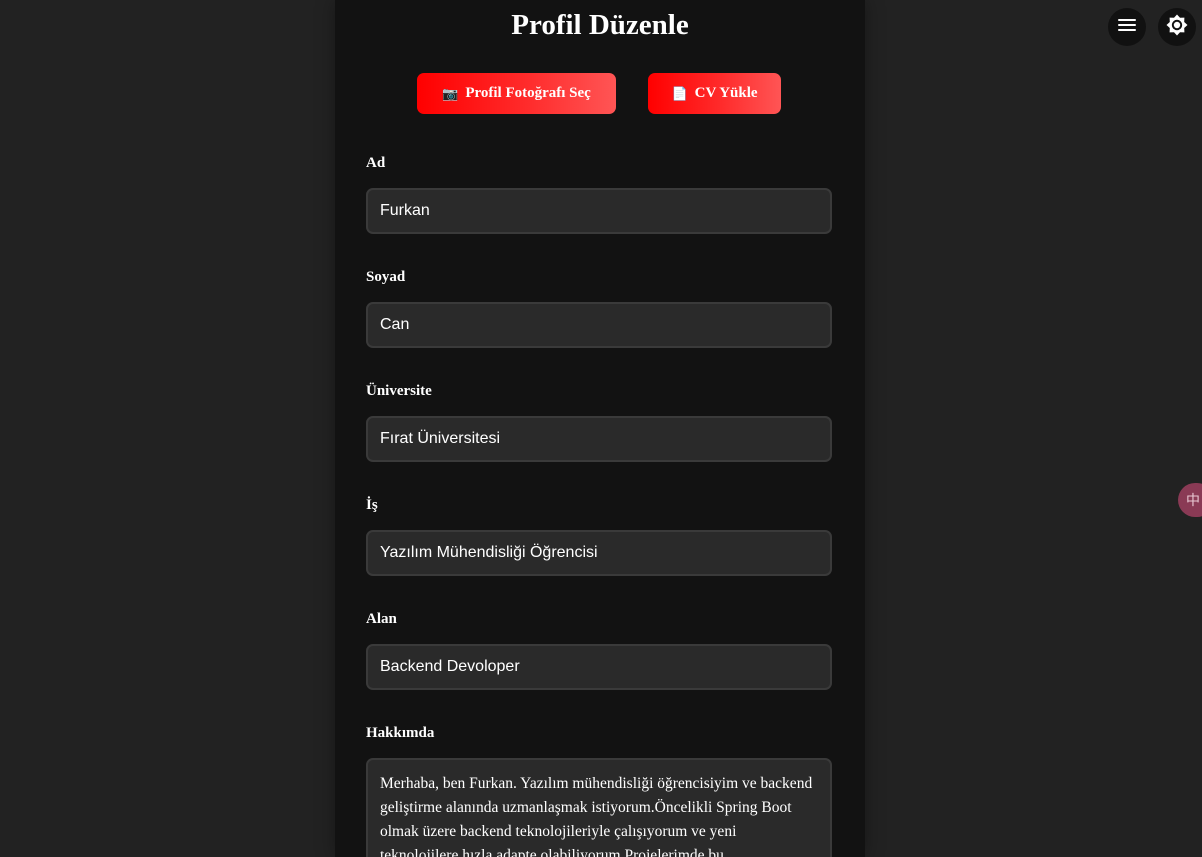 The image size is (1202, 857). I want to click on upload-cv-button: 📄 CV Yükle, so click(714, 93).